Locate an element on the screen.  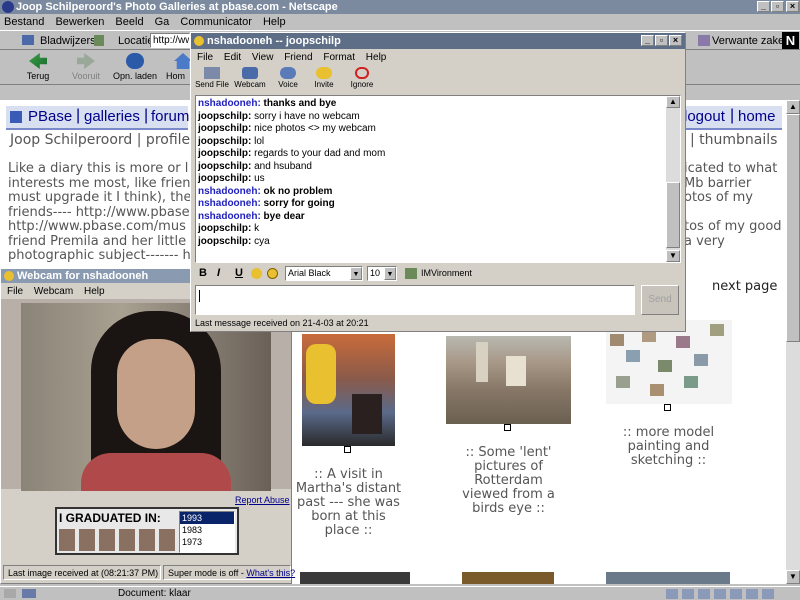
chat-menu-edit: Edit is located at coordinates (232, 58).